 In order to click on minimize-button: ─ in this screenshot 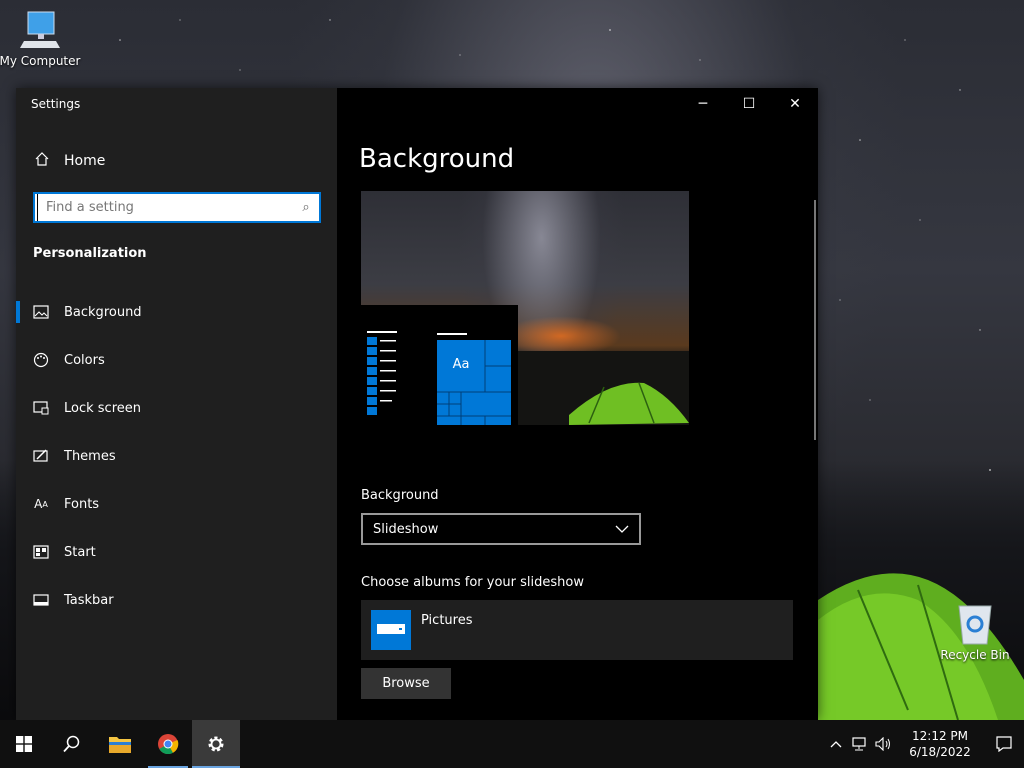, I will do `click(703, 104)`.